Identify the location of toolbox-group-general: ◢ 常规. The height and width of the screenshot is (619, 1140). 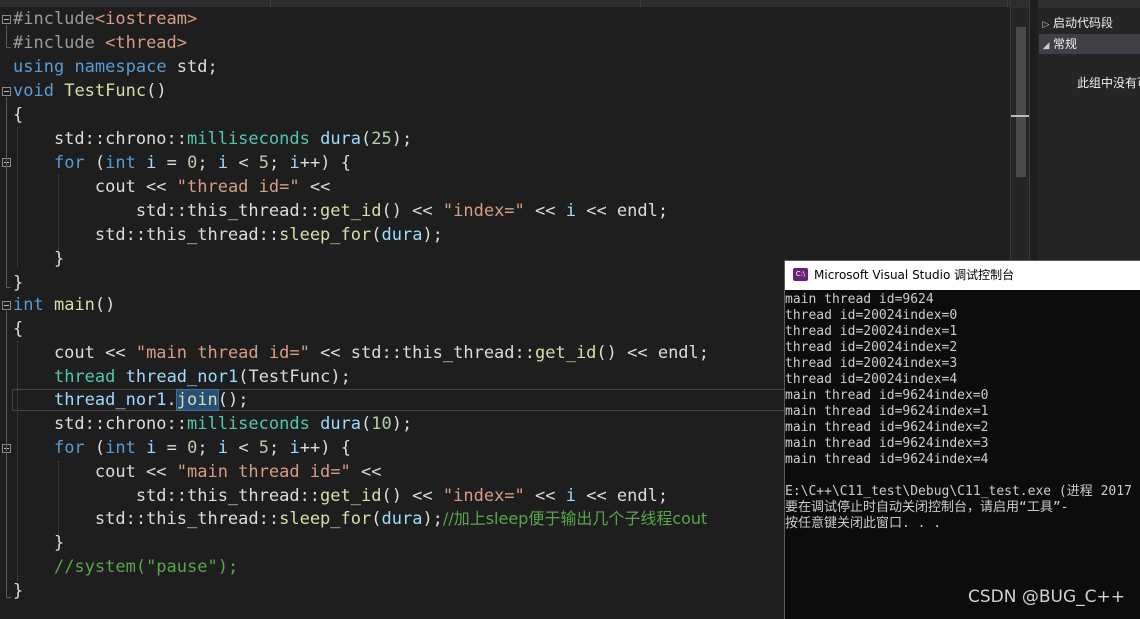
(1089, 44).